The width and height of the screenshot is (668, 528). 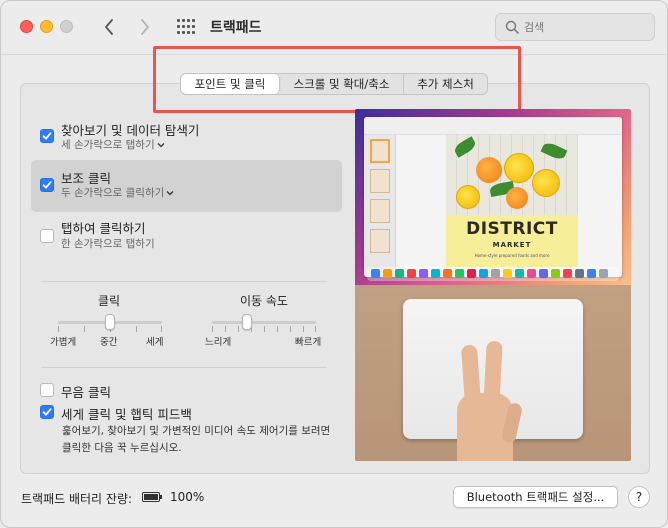 I want to click on tracking-slider-title: 이동 속도, so click(x=264, y=301).